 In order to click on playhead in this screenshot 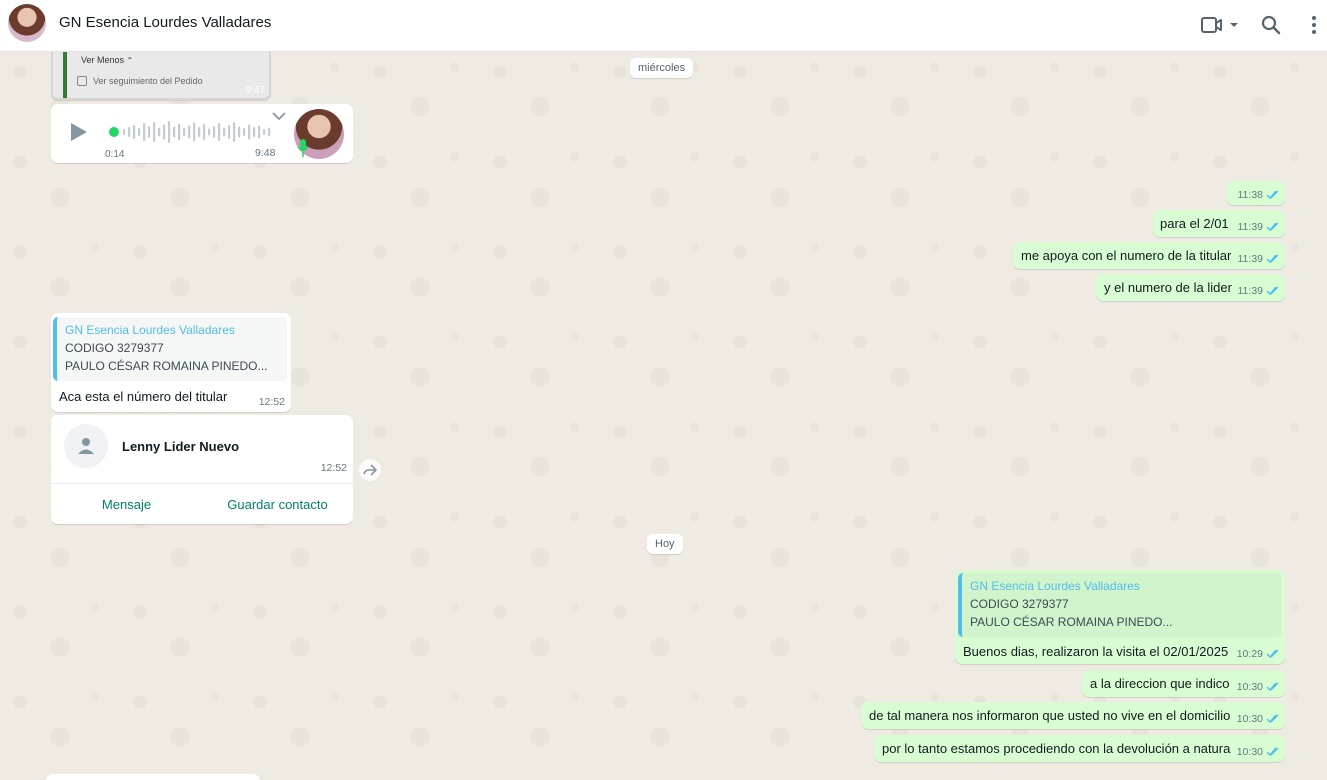, I will do `click(114, 132)`.